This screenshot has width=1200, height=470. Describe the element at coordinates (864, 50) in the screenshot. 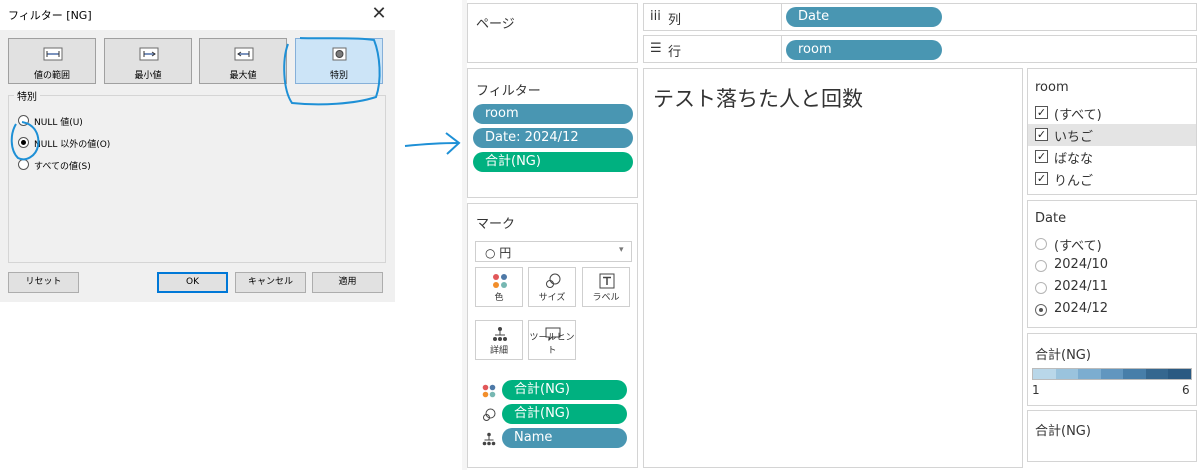

I see `rows-pill-room: room` at that location.